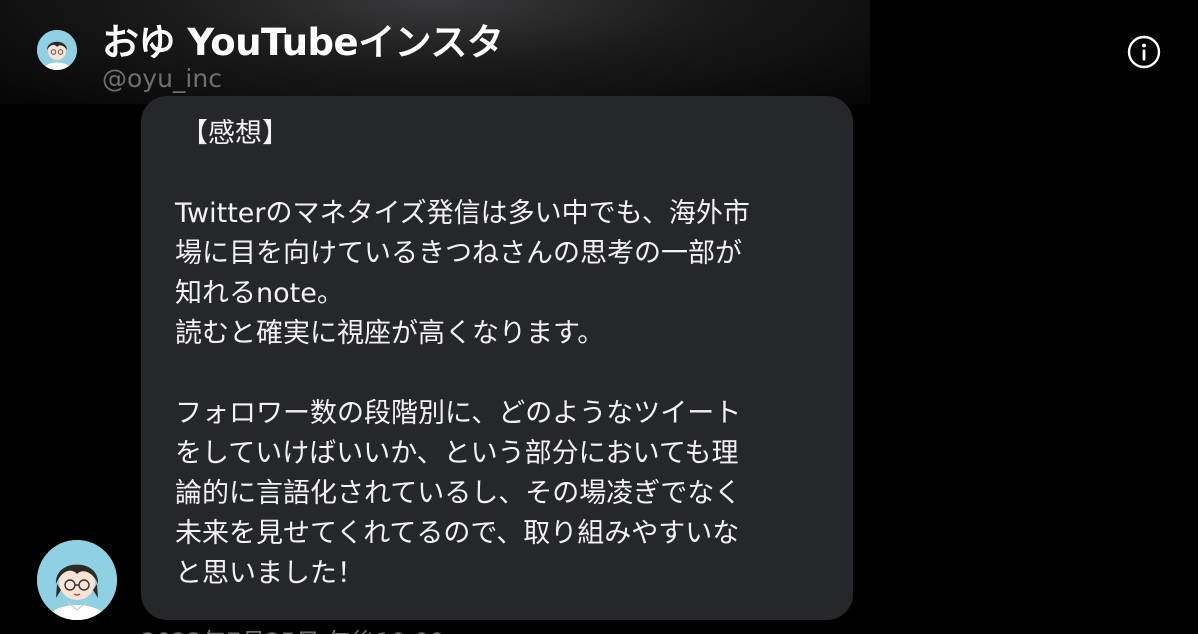 The height and width of the screenshot is (634, 1198). I want to click on sender-avatar, so click(77, 580).